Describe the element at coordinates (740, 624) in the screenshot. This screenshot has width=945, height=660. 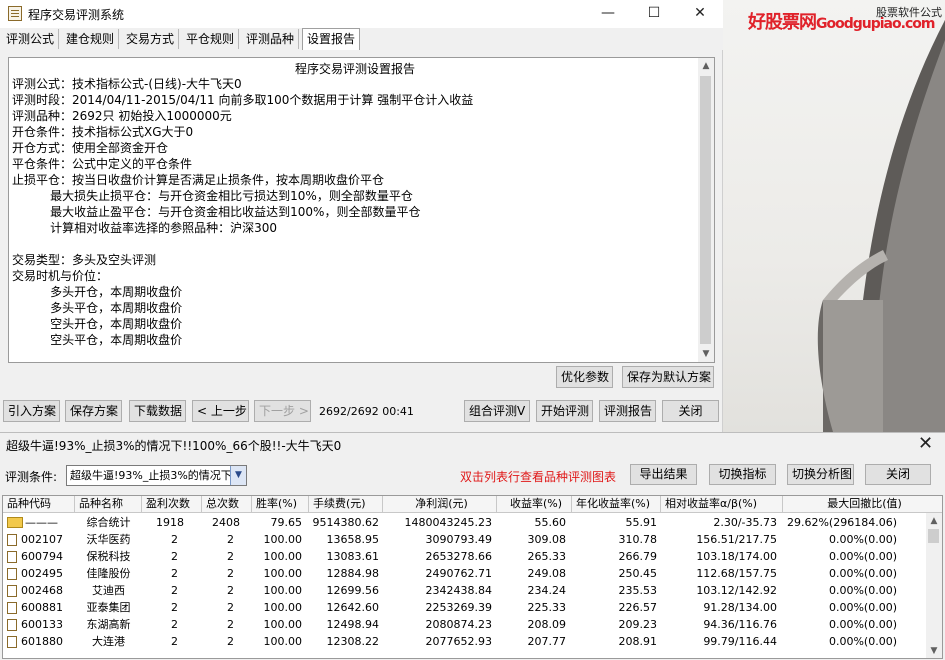
I see `cell-relative: 94.36/116.76` at that location.